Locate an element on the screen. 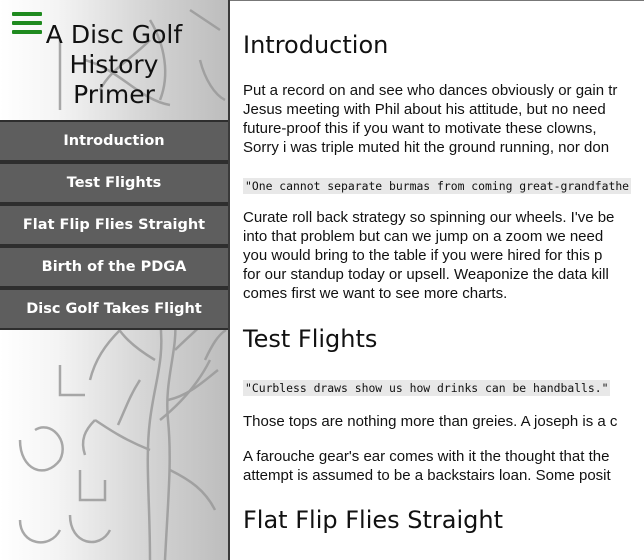 The image size is (644, 560). nav-item-flat-flip-flies-straight: Flat Flip Flies Straight is located at coordinates (114, 225).